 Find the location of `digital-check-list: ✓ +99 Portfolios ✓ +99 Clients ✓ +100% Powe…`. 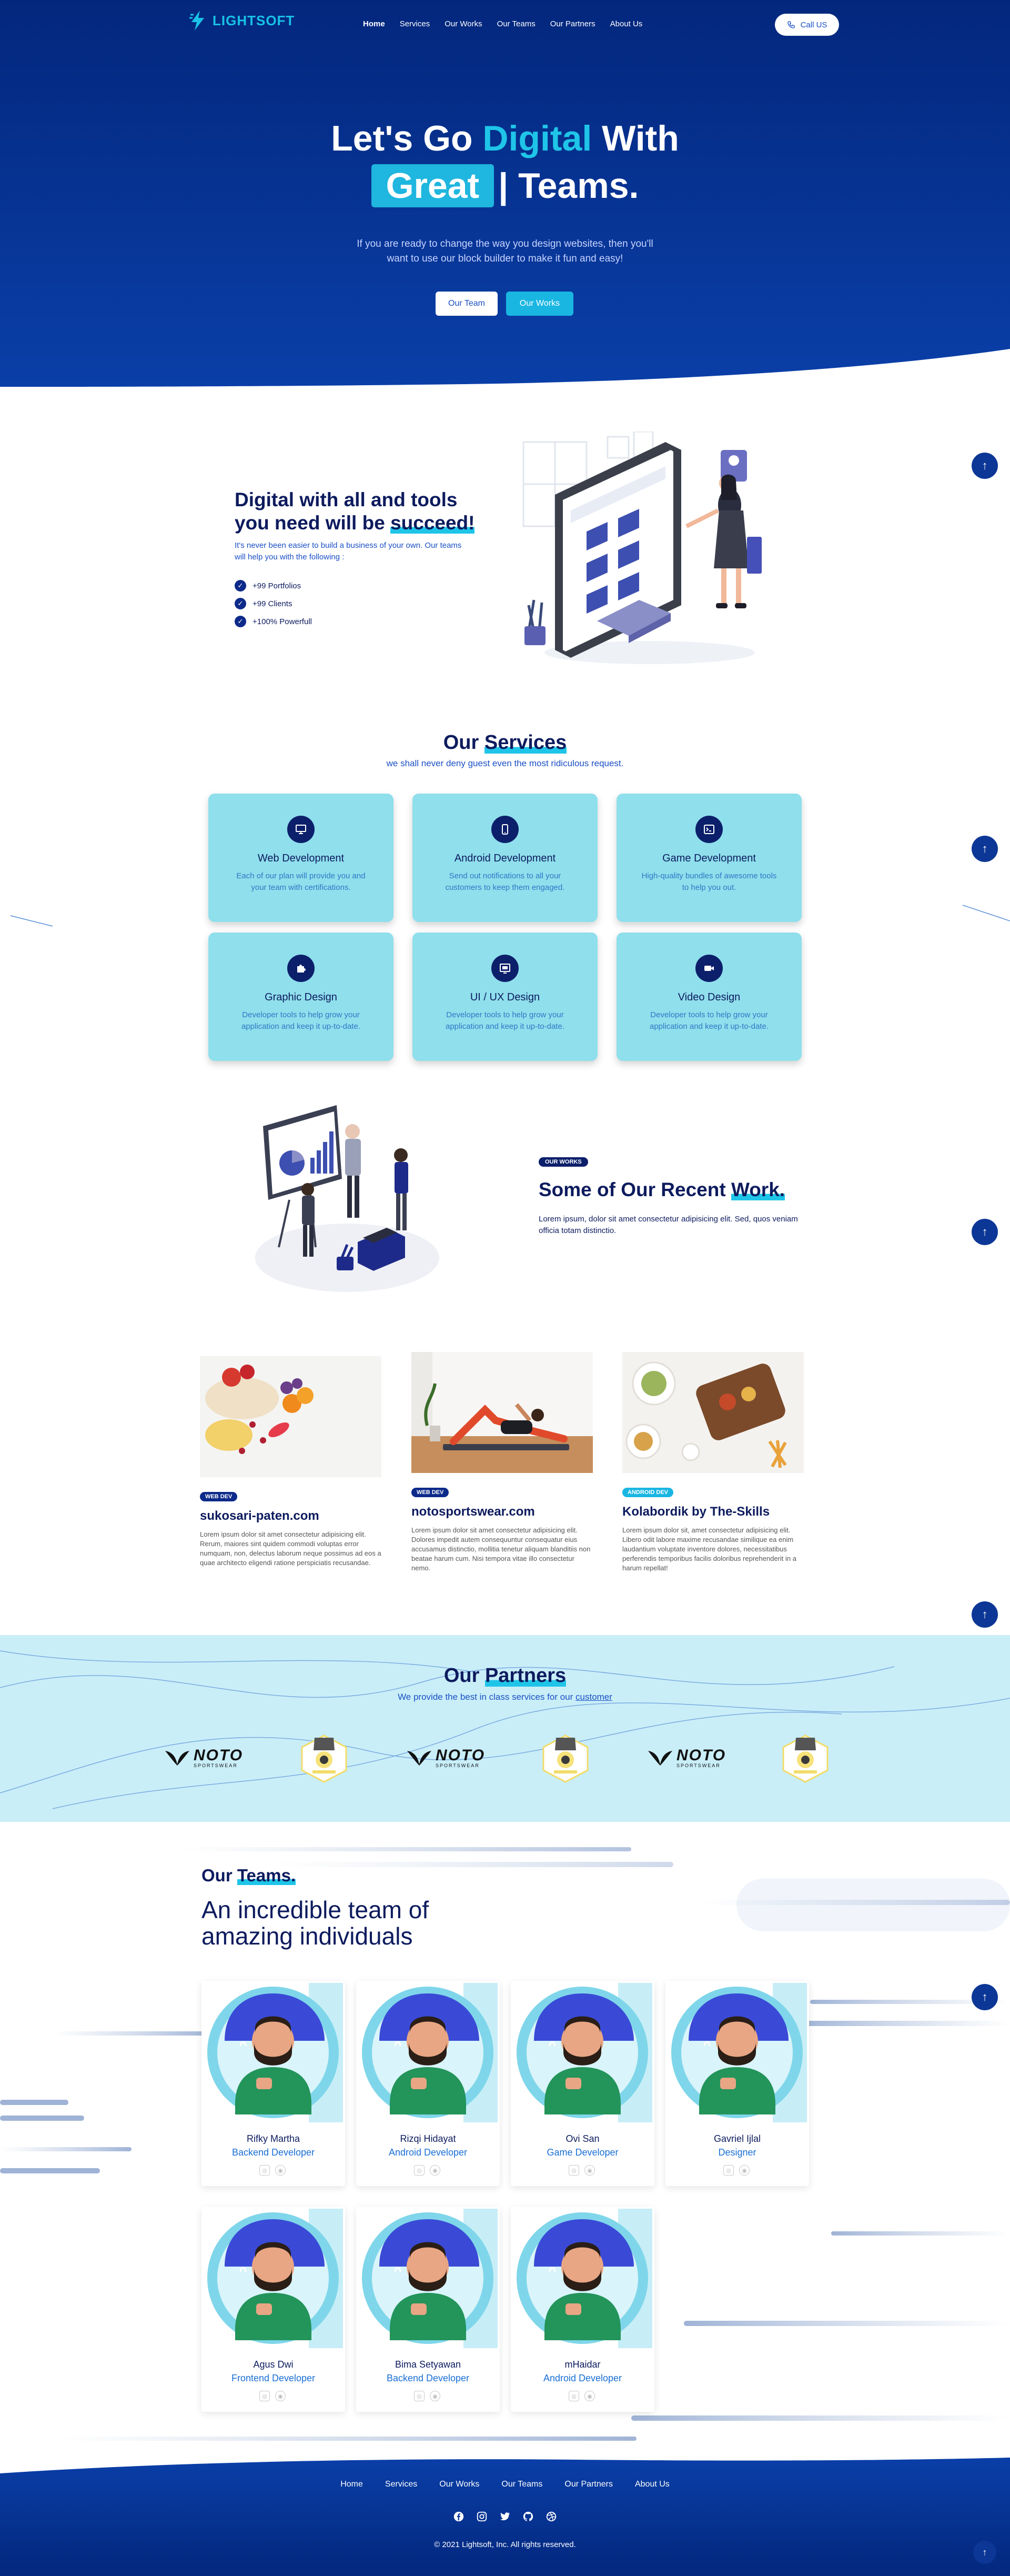

digital-check-list: ✓ +99 Portfolios ✓ +99 Clients ✓ +100% Powe… is located at coordinates (273, 604).